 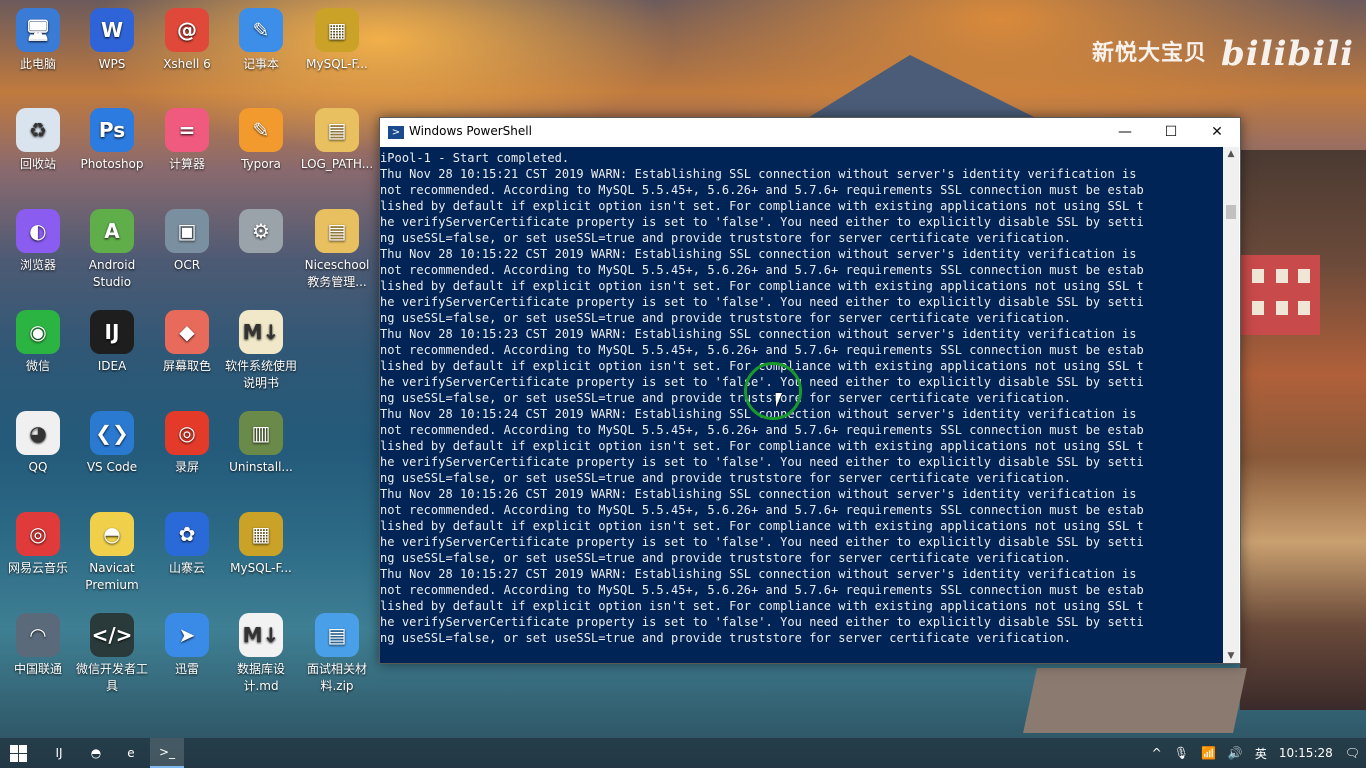 What do you see at coordinates (186, 366) in the screenshot?
I see `desktop-icon-label: 屏幕取色` at bounding box center [186, 366].